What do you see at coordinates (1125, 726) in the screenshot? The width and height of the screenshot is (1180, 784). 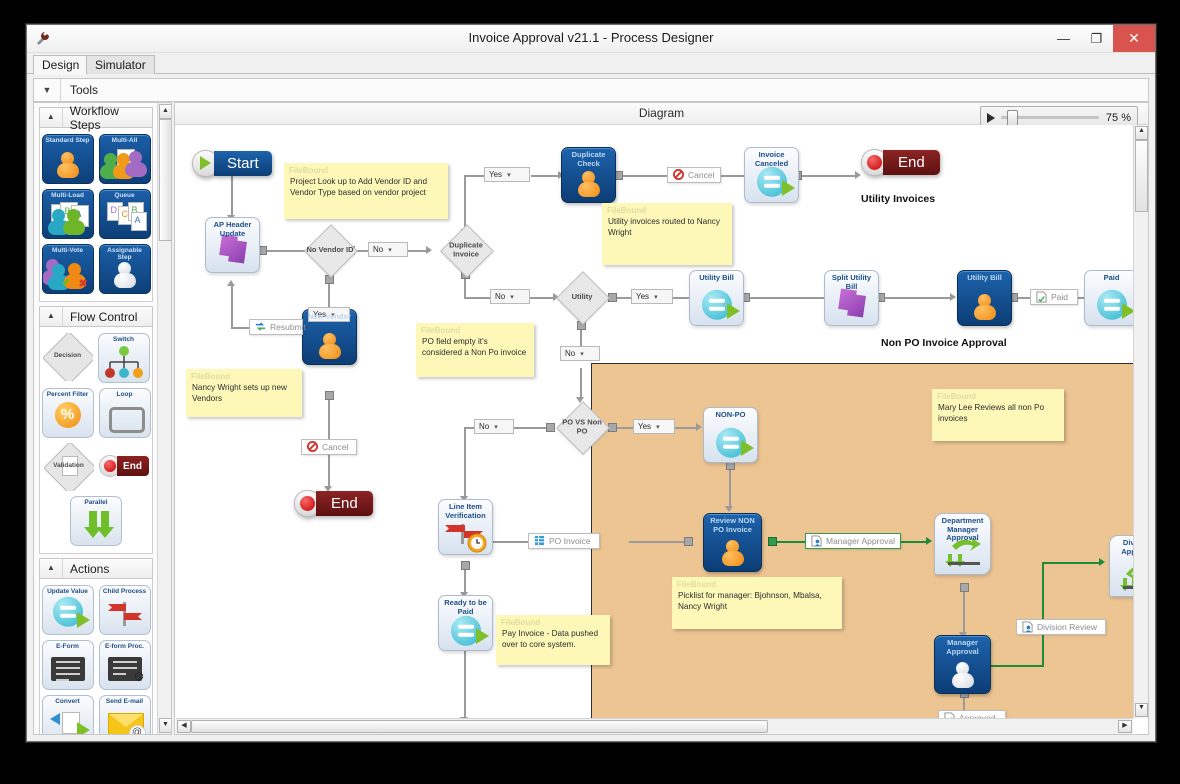 I see `scroll-right-icon: ▶` at bounding box center [1125, 726].